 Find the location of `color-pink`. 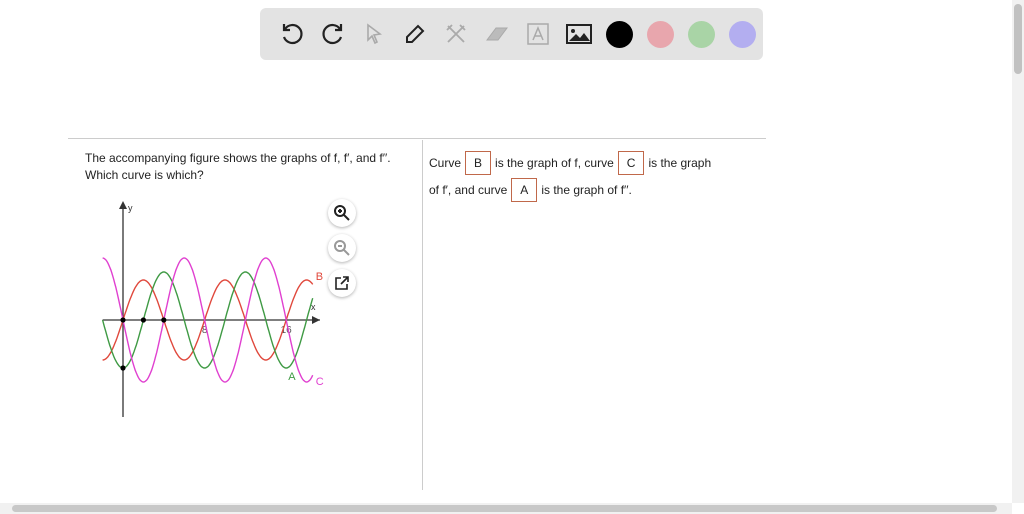

color-pink is located at coordinates (660, 34).